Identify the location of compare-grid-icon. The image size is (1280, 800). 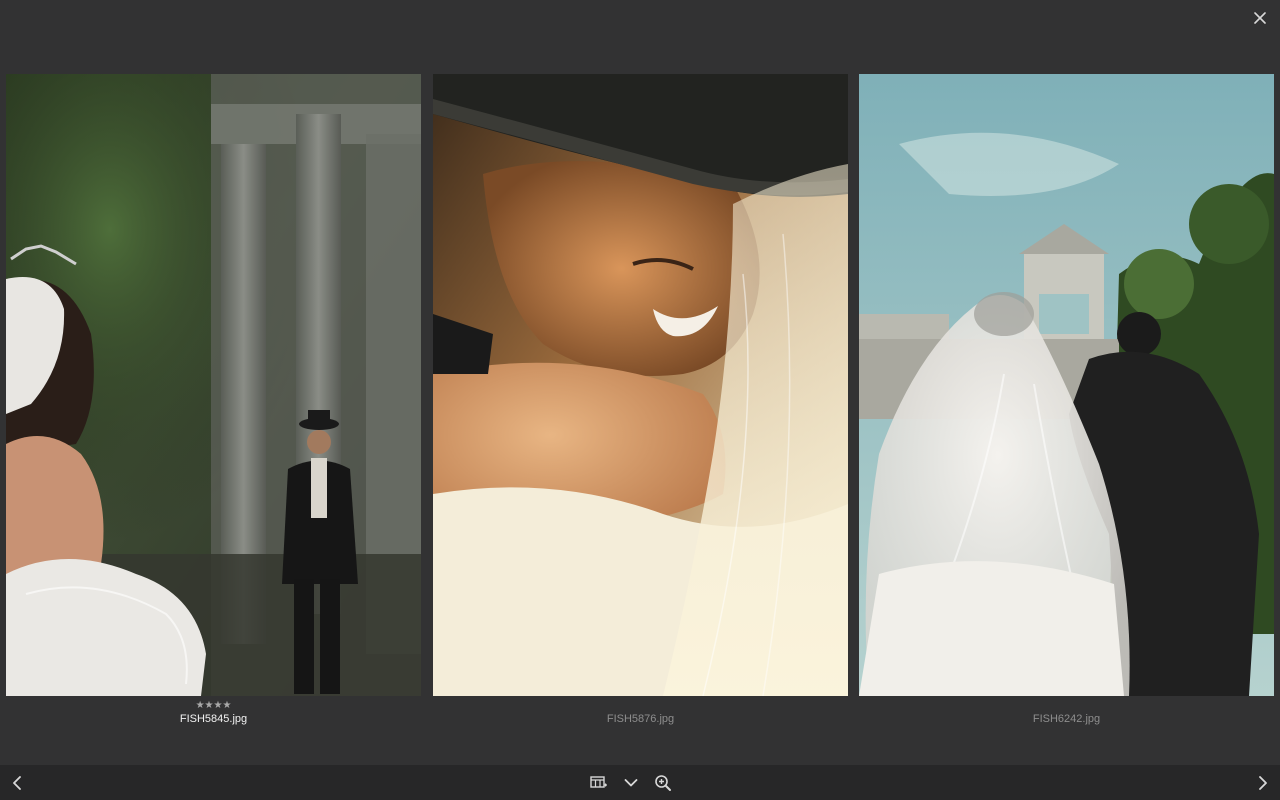
(598, 782).